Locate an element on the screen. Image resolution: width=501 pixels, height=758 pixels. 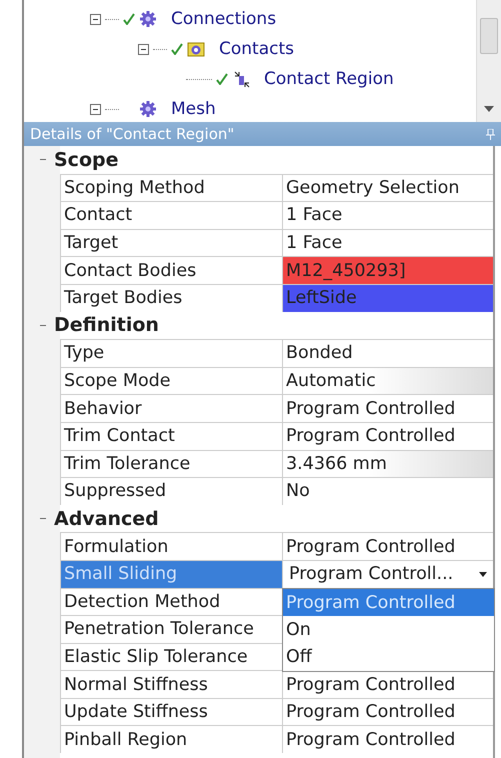
property-name: Formulation is located at coordinates (171, 546).